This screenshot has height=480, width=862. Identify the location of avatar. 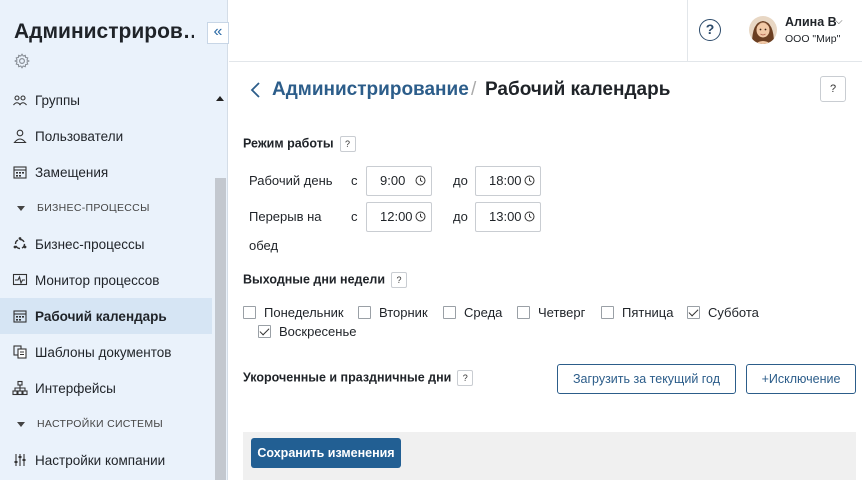
(763, 30).